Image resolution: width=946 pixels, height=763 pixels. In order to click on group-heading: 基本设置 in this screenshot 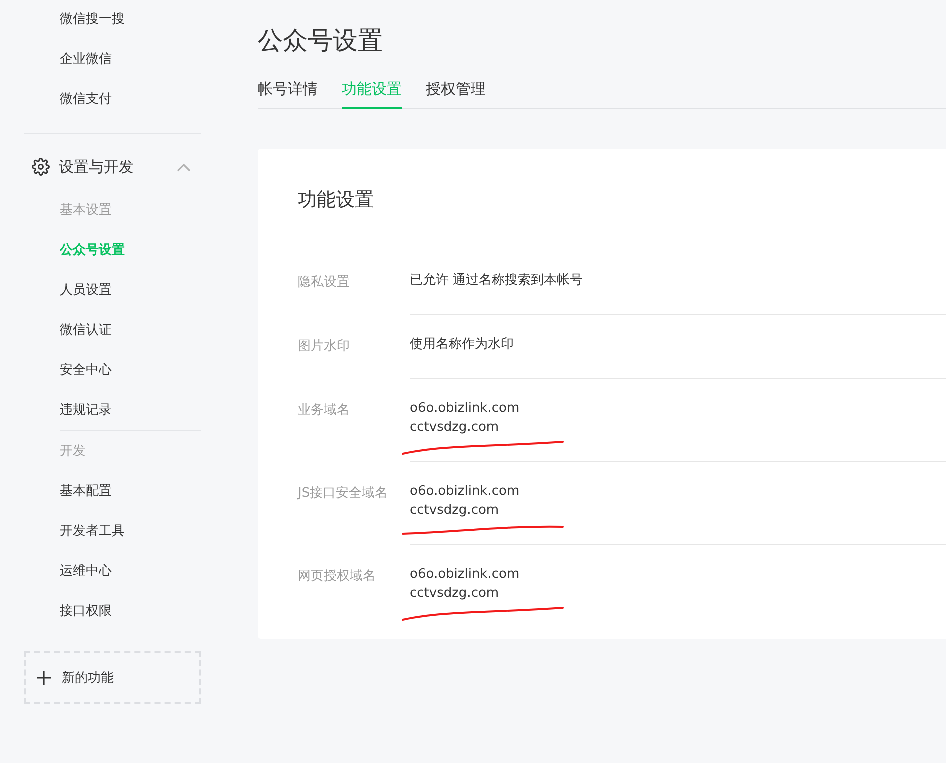, I will do `click(86, 211)`.